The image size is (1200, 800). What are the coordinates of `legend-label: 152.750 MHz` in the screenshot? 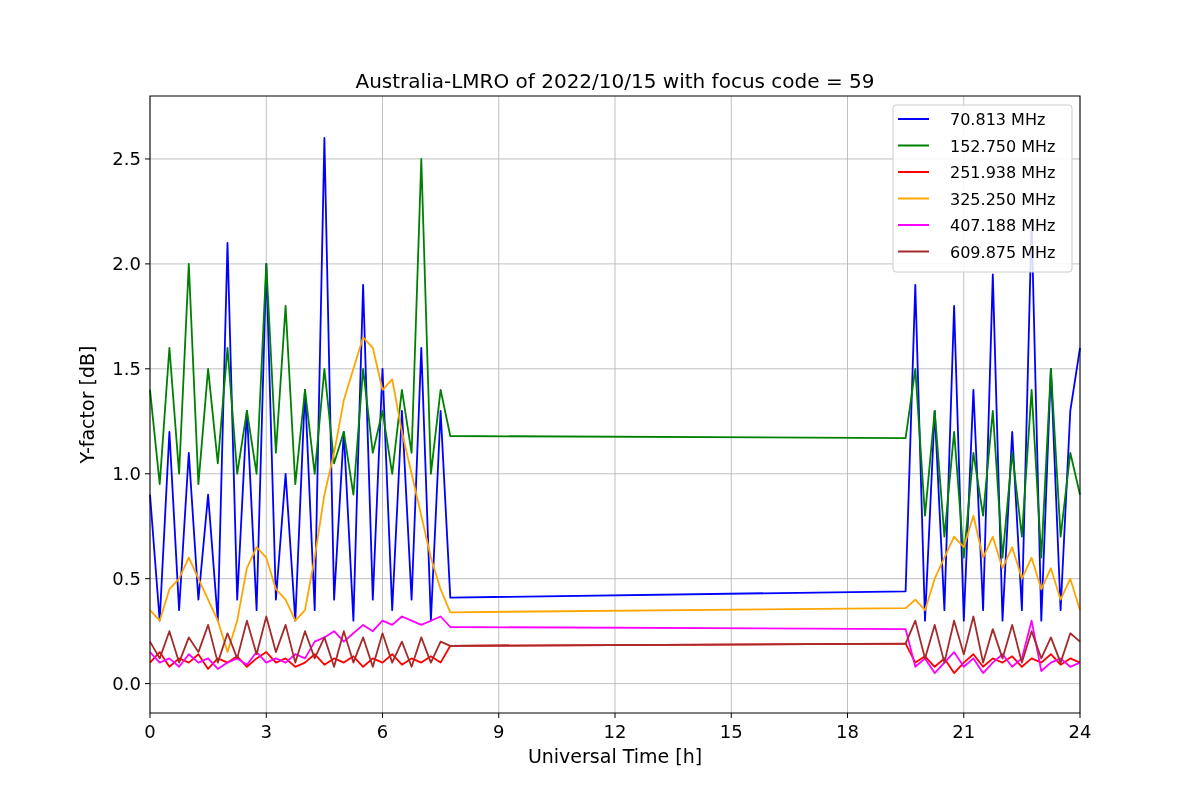 It's located at (1003, 146).